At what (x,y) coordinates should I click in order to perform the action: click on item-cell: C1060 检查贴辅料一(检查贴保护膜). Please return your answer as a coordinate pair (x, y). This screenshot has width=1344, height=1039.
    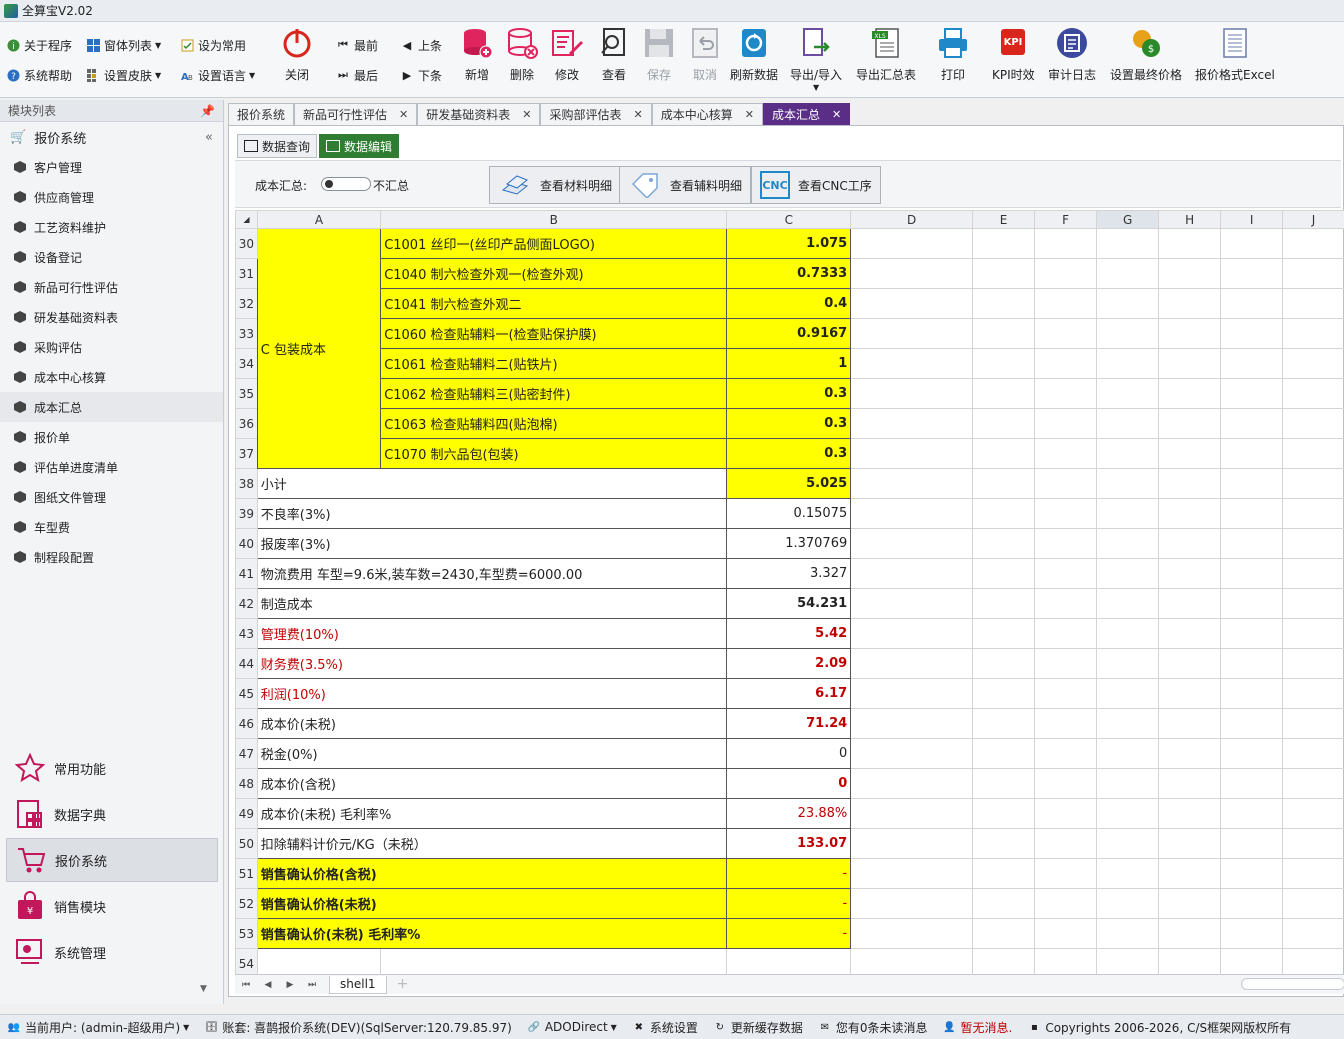
    Looking at the image, I should click on (554, 333).